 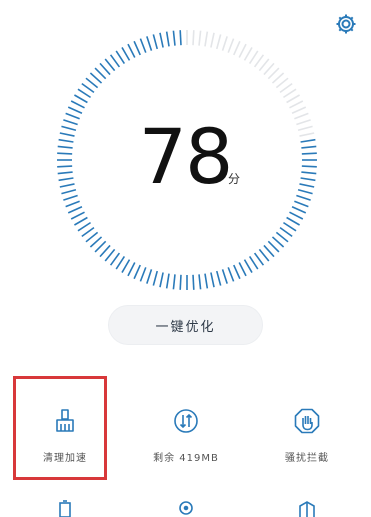 I want to click on pin-icon, so click(x=186, y=508).